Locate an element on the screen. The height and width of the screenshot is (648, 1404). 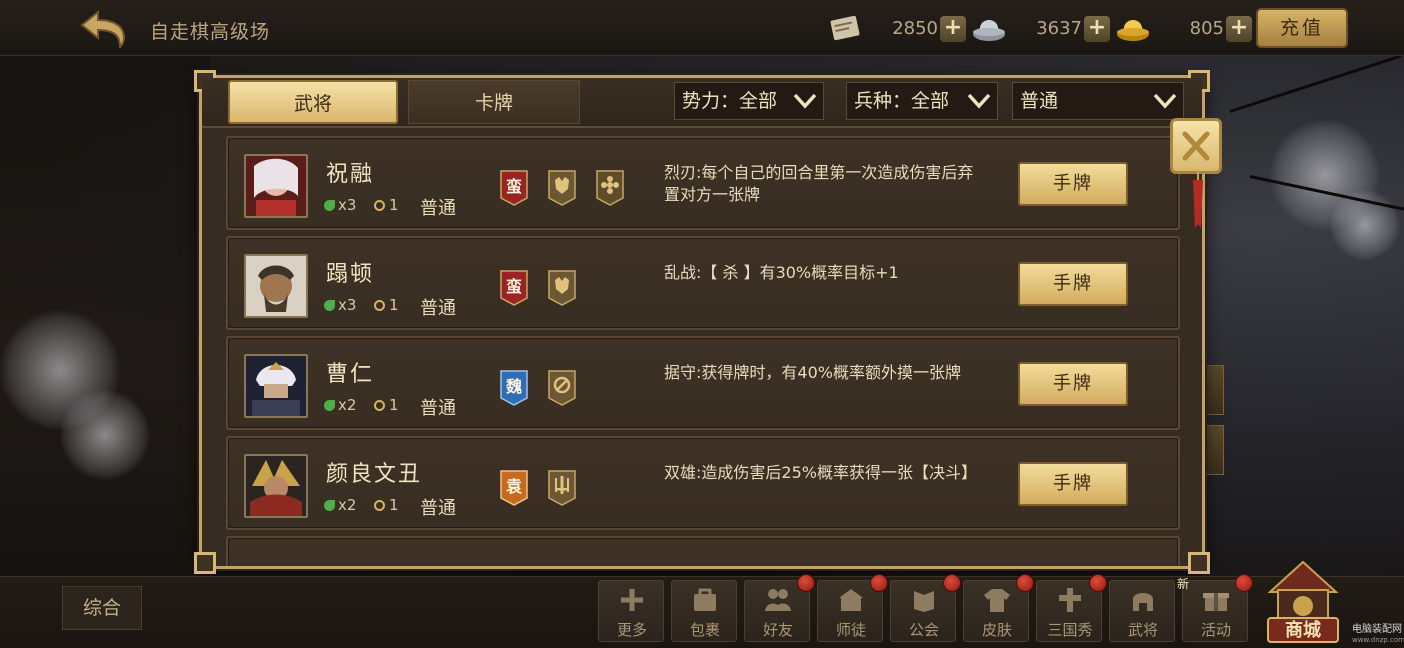
silver-ingot-icon is located at coordinates (989, 29).